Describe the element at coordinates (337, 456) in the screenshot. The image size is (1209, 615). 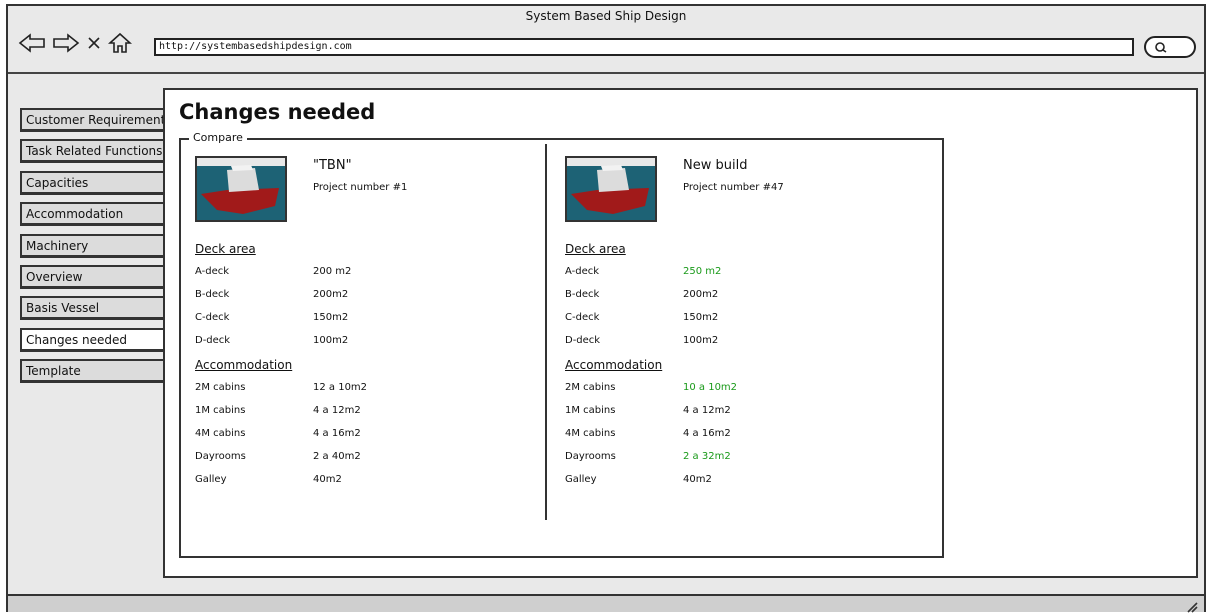
I see `row-value: 2 a 40m2` at that location.